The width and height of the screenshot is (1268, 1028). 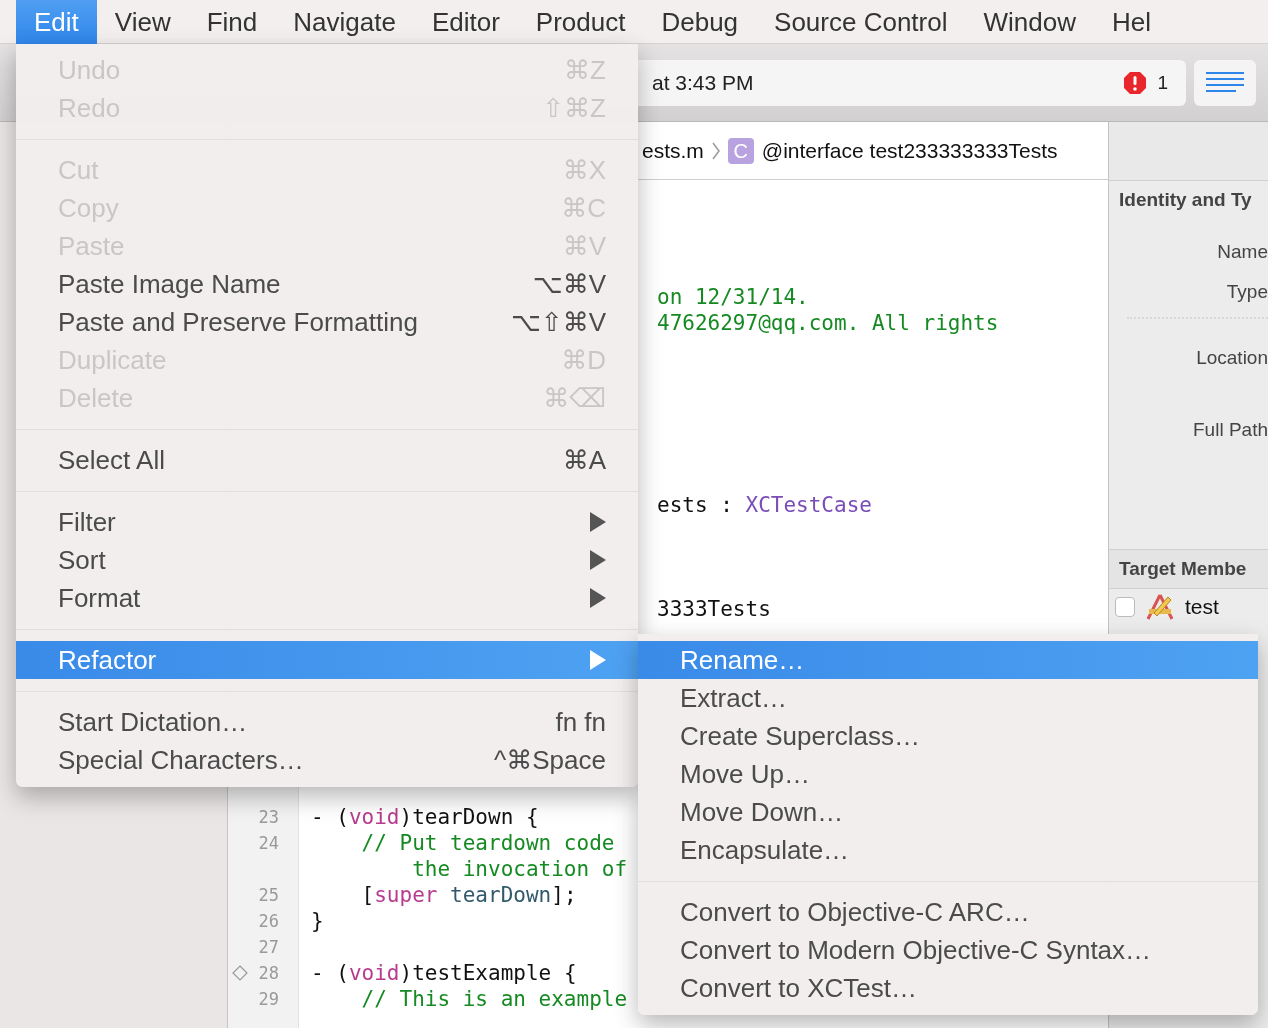 I want to click on error-icon, so click(x=1135, y=82).